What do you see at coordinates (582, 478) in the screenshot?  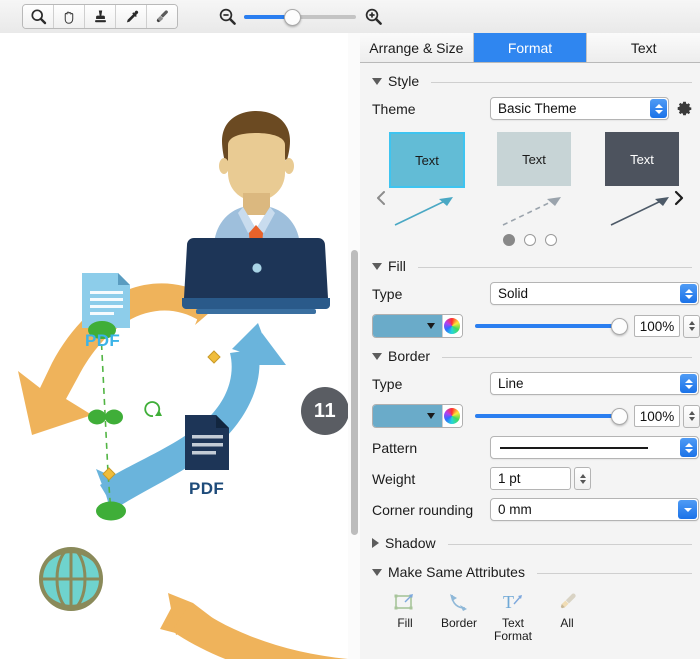 I see `border-weight-stepper` at bounding box center [582, 478].